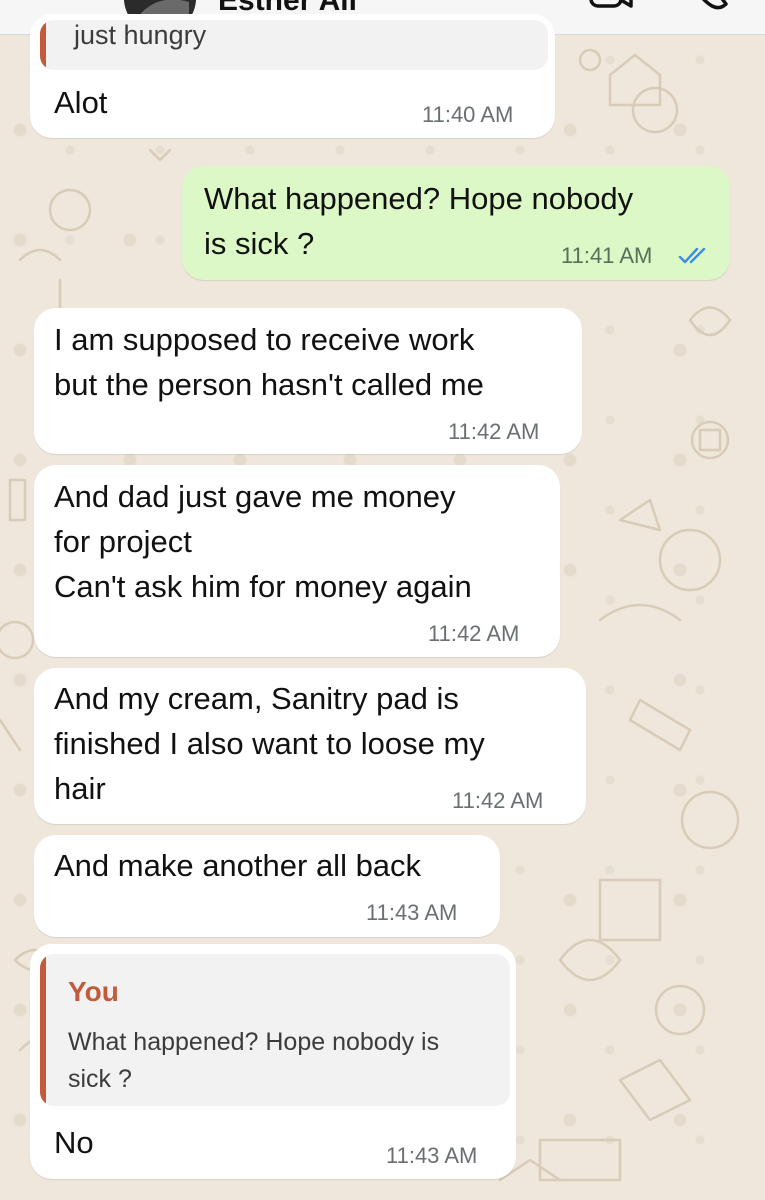  What do you see at coordinates (100, 1079) in the screenshot?
I see `quoted-message-text-line: sick ?` at bounding box center [100, 1079].